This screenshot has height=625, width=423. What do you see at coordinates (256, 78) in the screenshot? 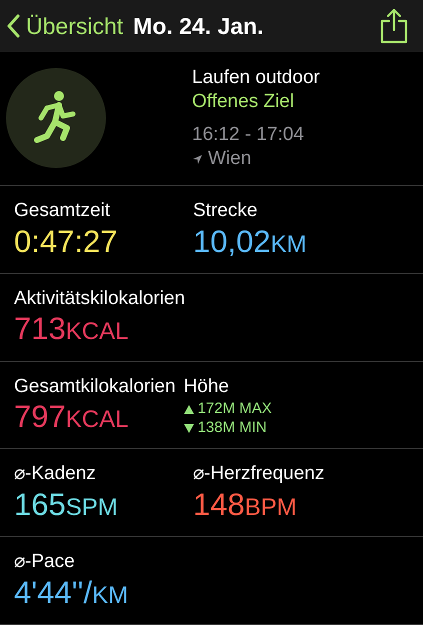
I see `workout-name: Laufen outdoor` at bounding box center [256, 78].